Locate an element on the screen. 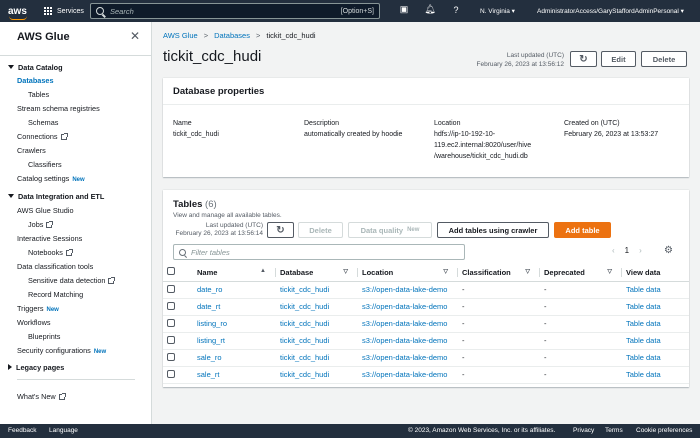 Image resolution: width=700 pixels, height=438 pixels. language-link: Language is located at coordinates (63, 430).